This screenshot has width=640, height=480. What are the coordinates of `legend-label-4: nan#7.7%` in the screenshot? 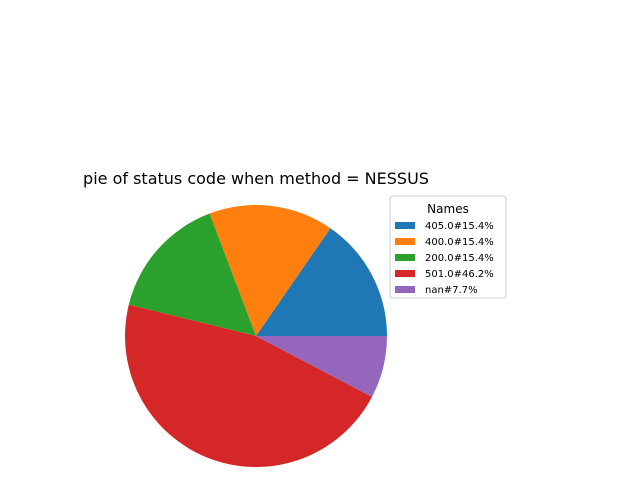 It's located at (451, 290).